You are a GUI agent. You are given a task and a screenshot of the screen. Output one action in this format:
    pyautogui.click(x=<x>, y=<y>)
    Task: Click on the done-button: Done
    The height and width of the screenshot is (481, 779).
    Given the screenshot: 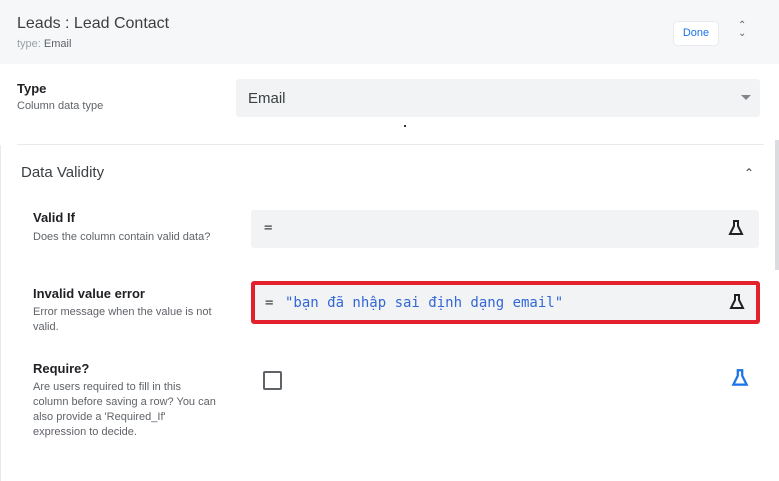 What is the action you would take?
    pyautogui.click(x=696, y=33)
    